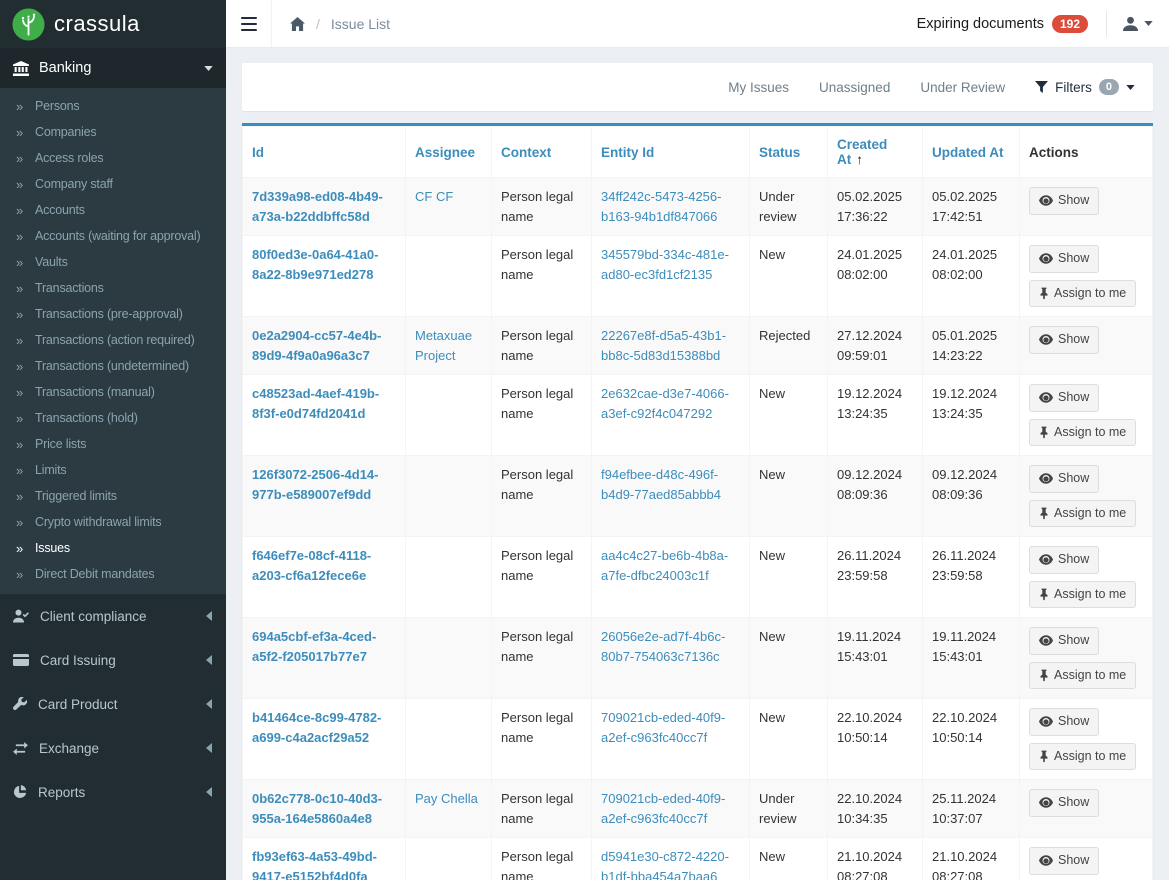  What do you see at coordinates (113, 792) in the screenshot?
I see `sidebar-section-reports: Reports` at bounding box center [113, 792].